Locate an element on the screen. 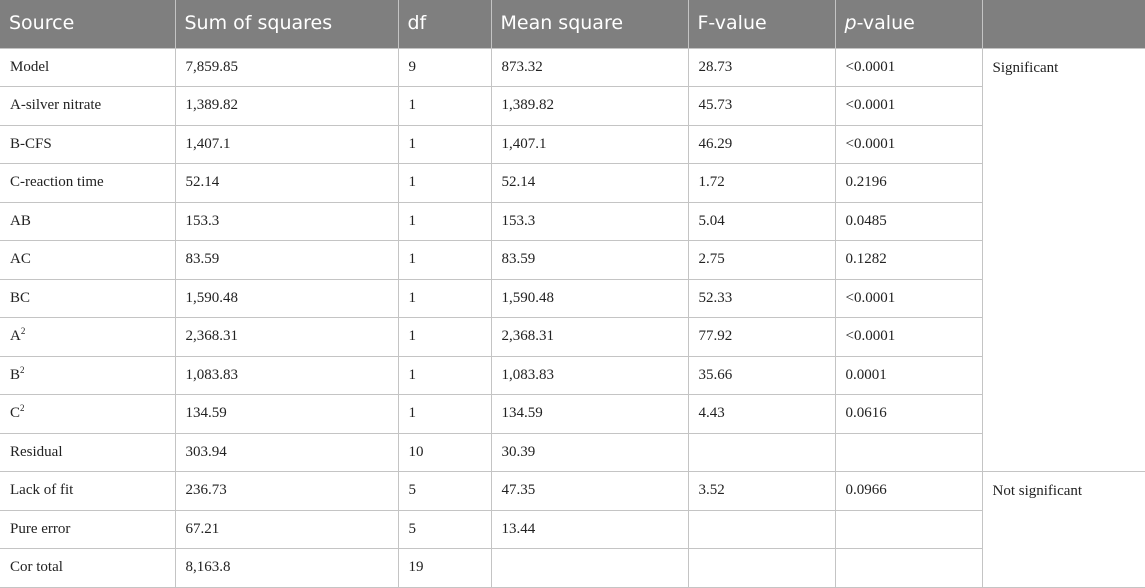 The height and width of the screenshot is (588, 1145). table-row: Residual 303.94 10 30.39 is located at coordinates (572, 452).